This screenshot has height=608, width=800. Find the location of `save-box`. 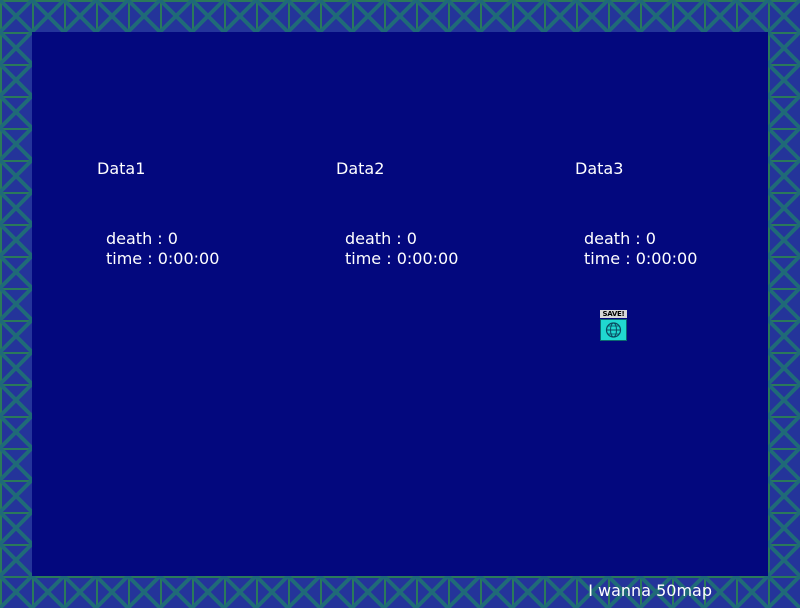

save-box is located at coordinates (613, 330).